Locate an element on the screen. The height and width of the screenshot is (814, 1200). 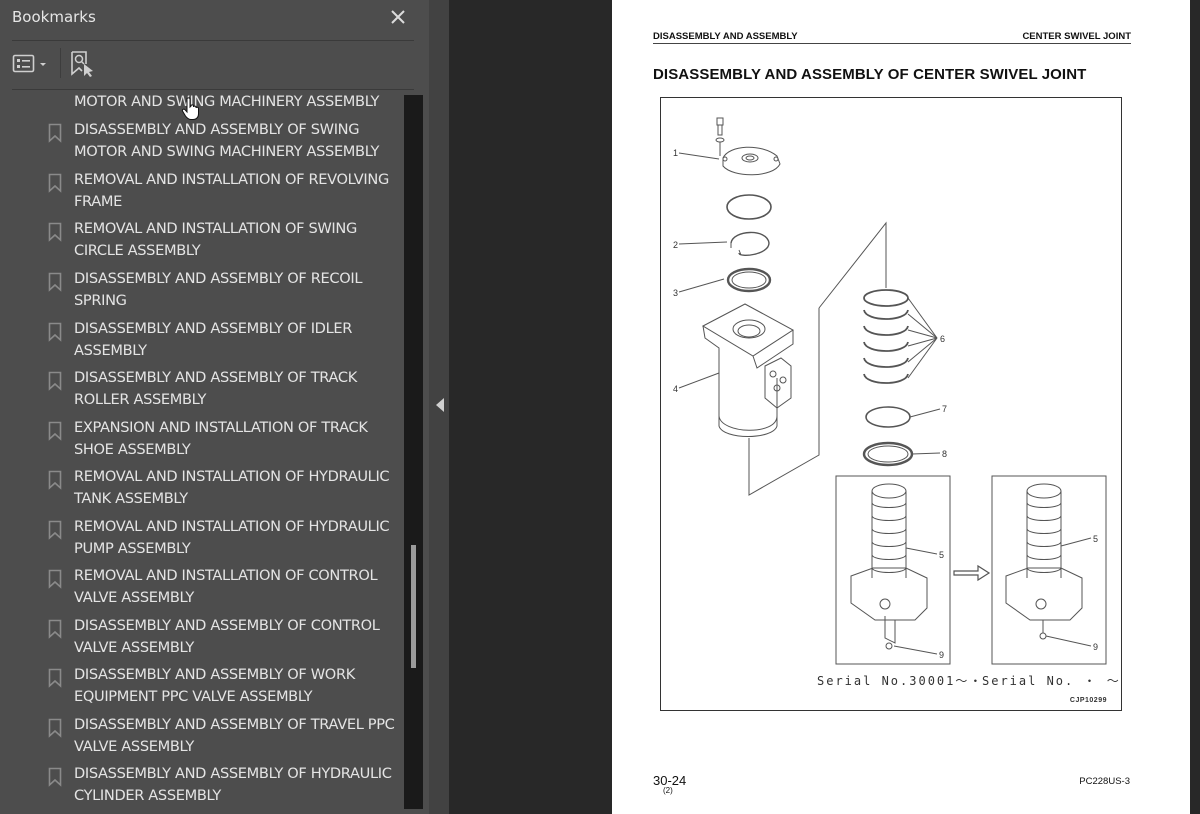
close-panel-button is located at coordinates (398, 17).